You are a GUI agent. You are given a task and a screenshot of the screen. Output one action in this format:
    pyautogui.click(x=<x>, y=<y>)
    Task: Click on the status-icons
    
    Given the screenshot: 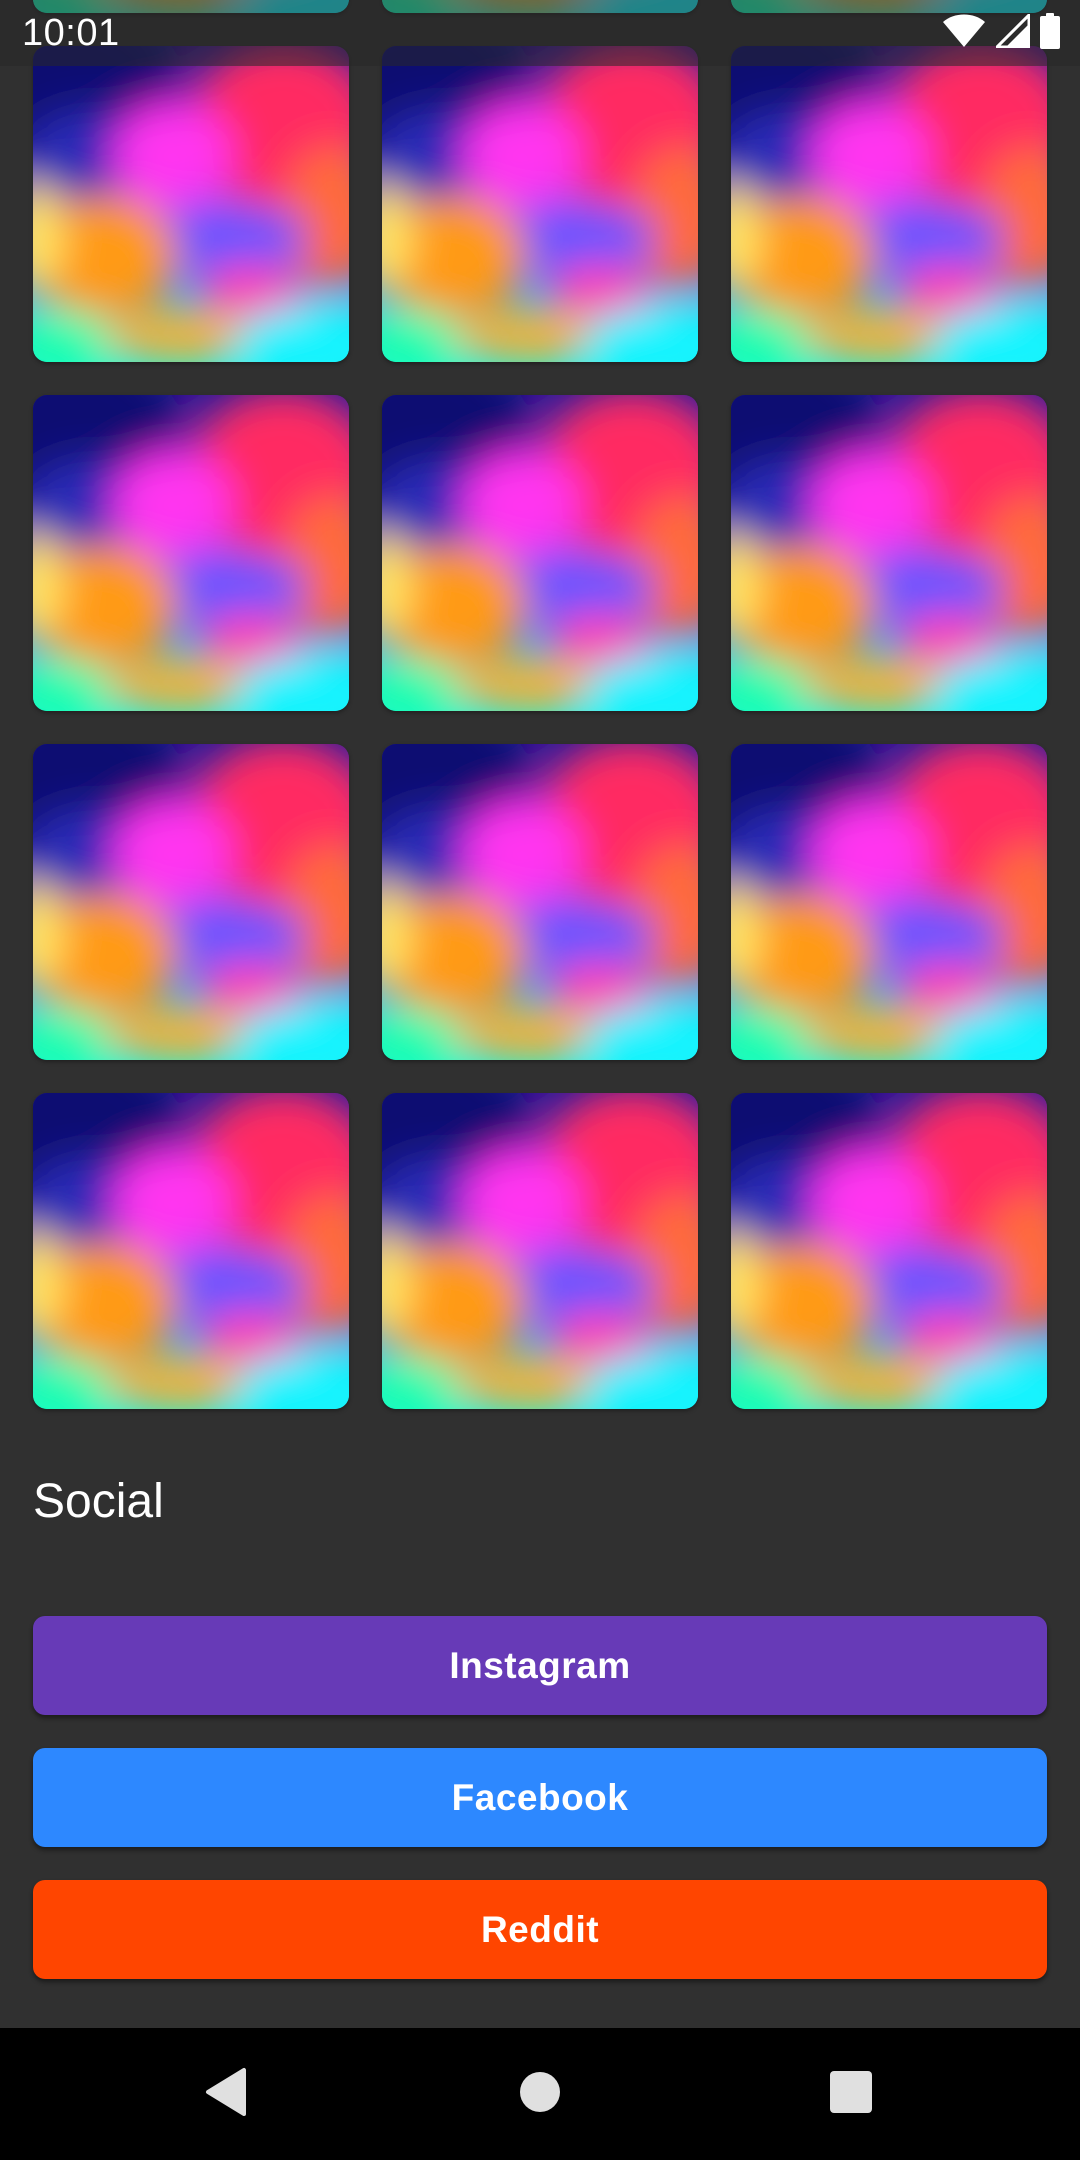 What is the action you would take?
    pyautogui.click(x=1001, y=32)
    